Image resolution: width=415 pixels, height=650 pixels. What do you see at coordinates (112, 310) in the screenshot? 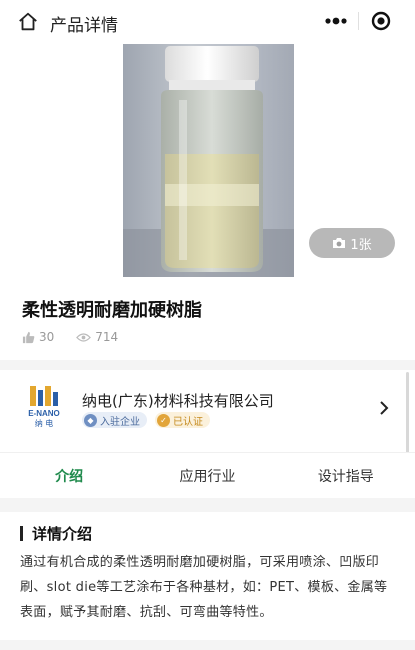
I see `product-title: 柔性透明耐磨加硬树脂` at bounding box center [112, 310].